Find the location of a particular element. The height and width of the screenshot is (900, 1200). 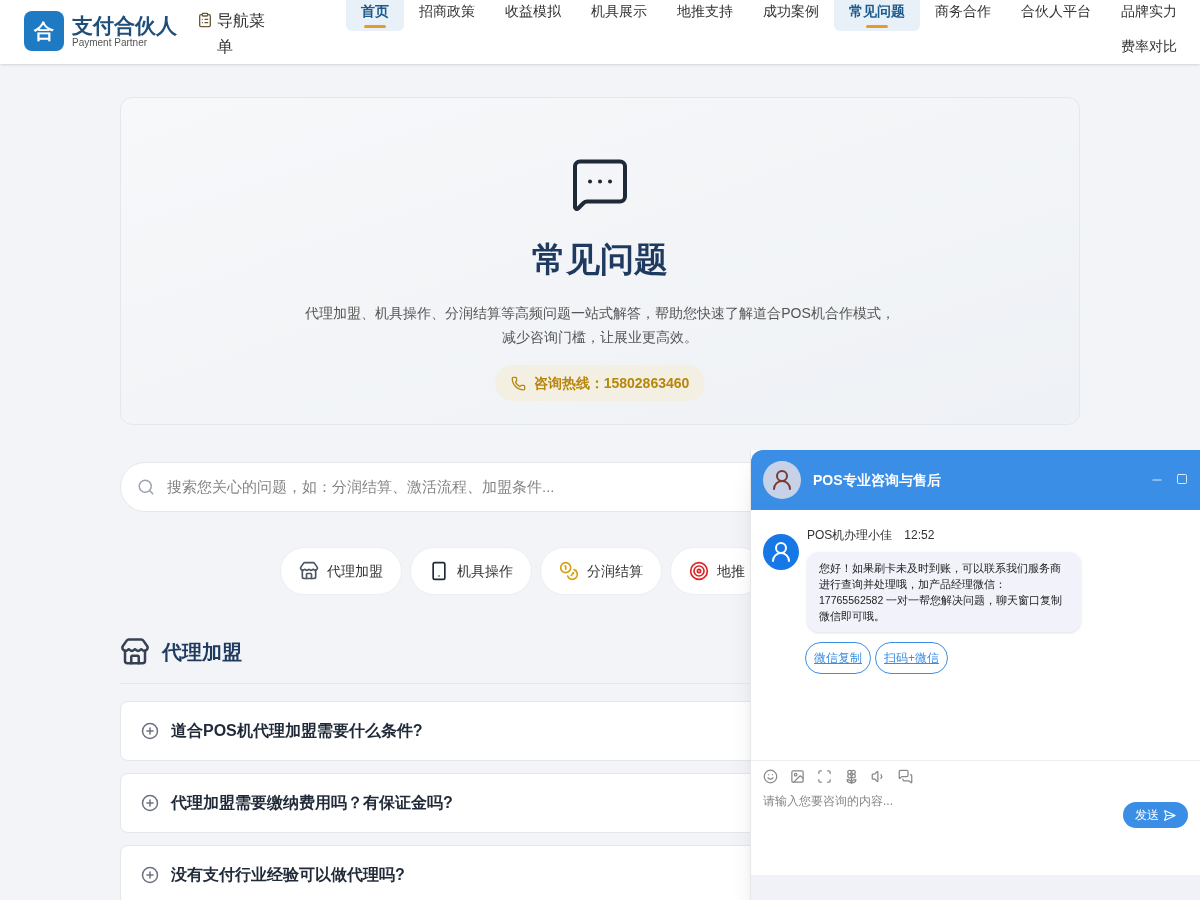

section-title: 代理加盟 is located at coordinates (202, 652).